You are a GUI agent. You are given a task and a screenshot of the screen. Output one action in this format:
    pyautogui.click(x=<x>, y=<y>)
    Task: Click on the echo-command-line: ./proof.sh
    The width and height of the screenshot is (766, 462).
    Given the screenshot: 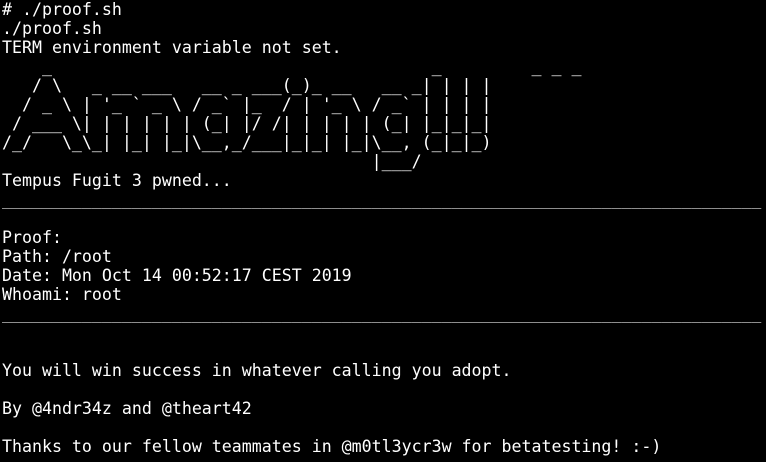 What is the action you would take?
    pyautogui.click(x=52, y=28)
    